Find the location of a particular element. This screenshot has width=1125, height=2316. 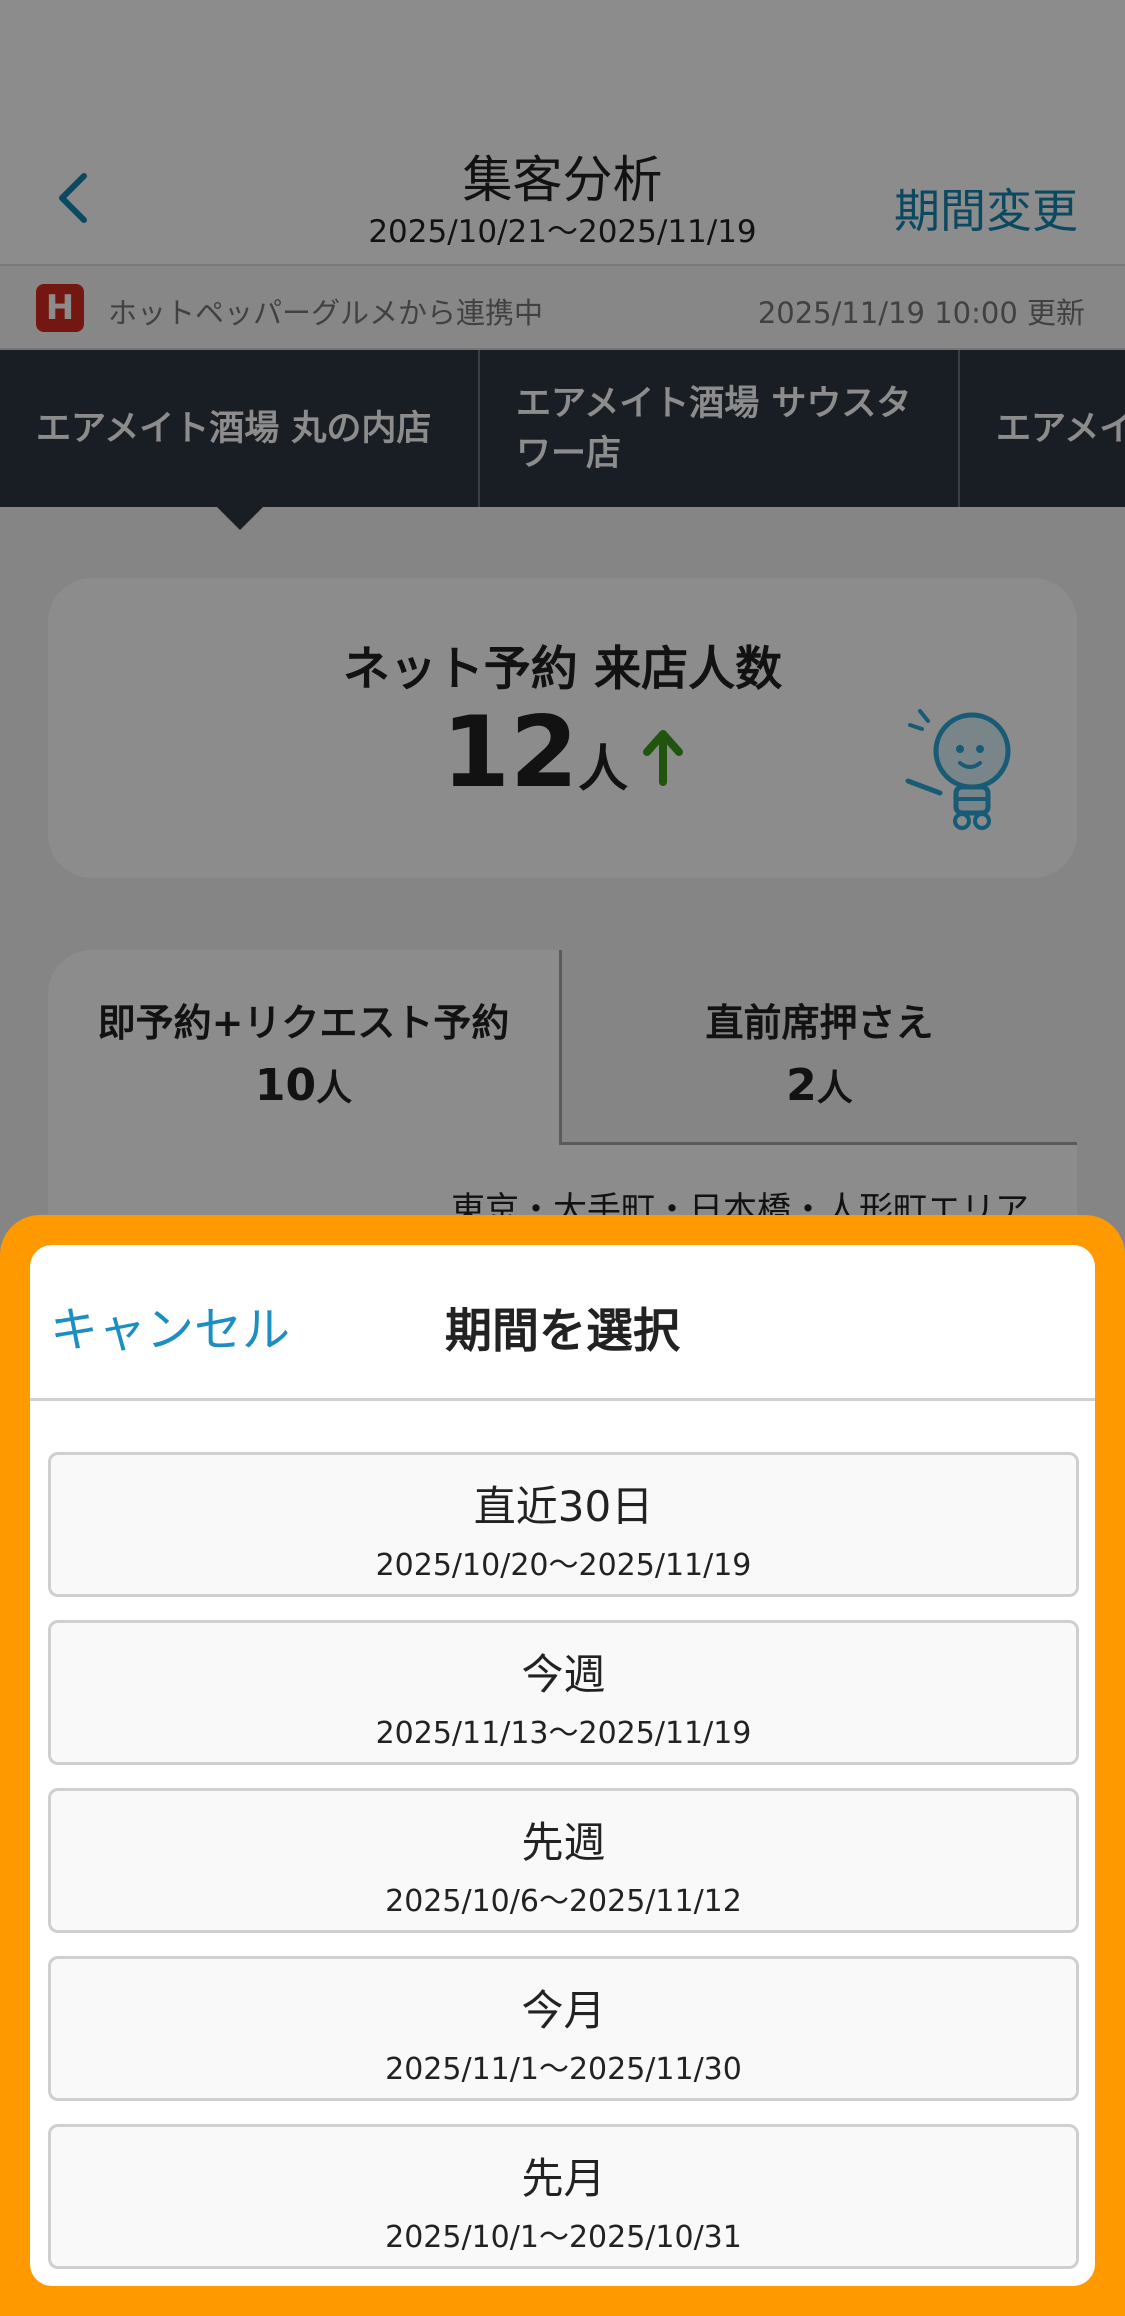

option-label: 先月 is located at coordinates (563, 2178).